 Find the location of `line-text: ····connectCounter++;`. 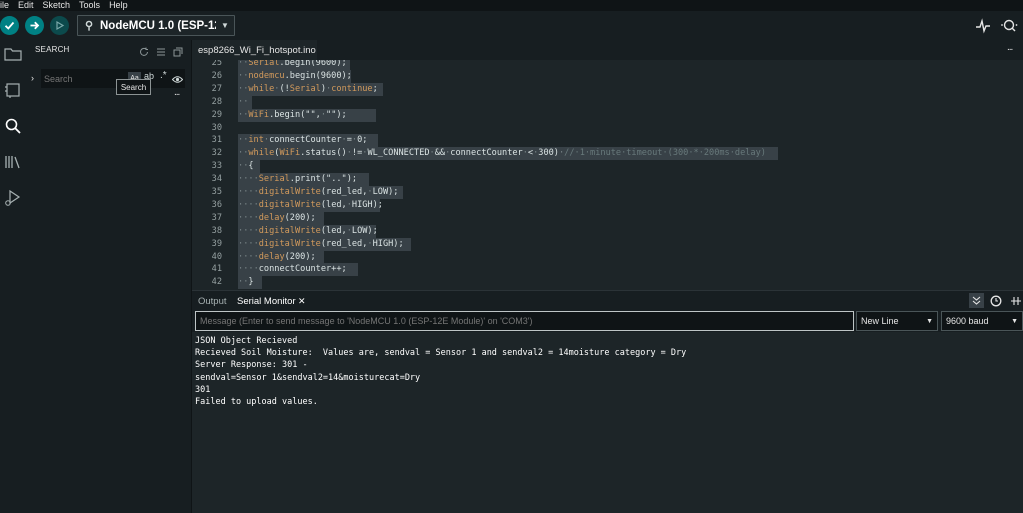

line-text: ····connectCounter++; is located at coordinates (292, 269).